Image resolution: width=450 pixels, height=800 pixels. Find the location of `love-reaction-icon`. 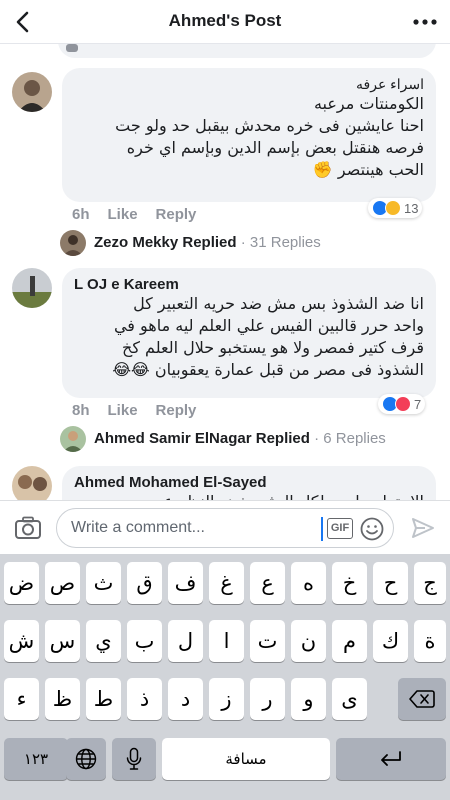

love-reaction-icon is located at coordinates (403, 404).